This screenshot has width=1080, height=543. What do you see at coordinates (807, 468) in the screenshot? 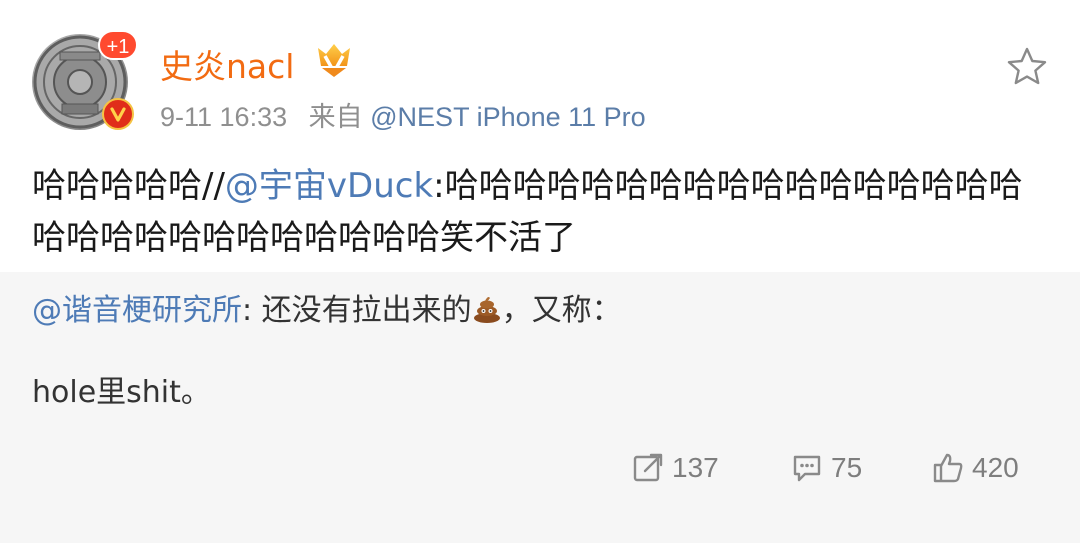
I see `comment-icon` at bounding box center [807, 468].